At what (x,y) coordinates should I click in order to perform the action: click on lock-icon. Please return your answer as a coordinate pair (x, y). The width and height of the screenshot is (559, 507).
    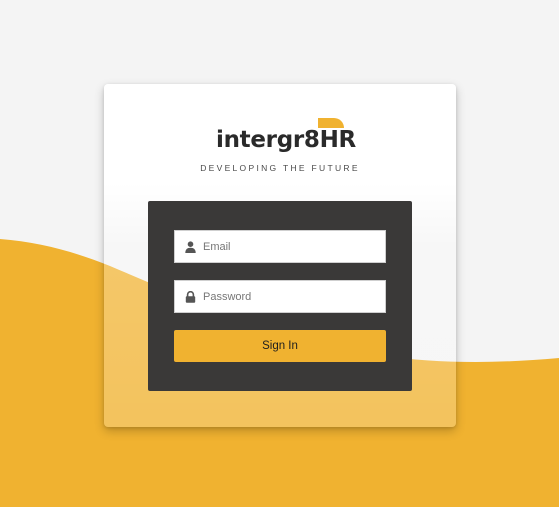
    Looking at the image, I should click on (190, 296).